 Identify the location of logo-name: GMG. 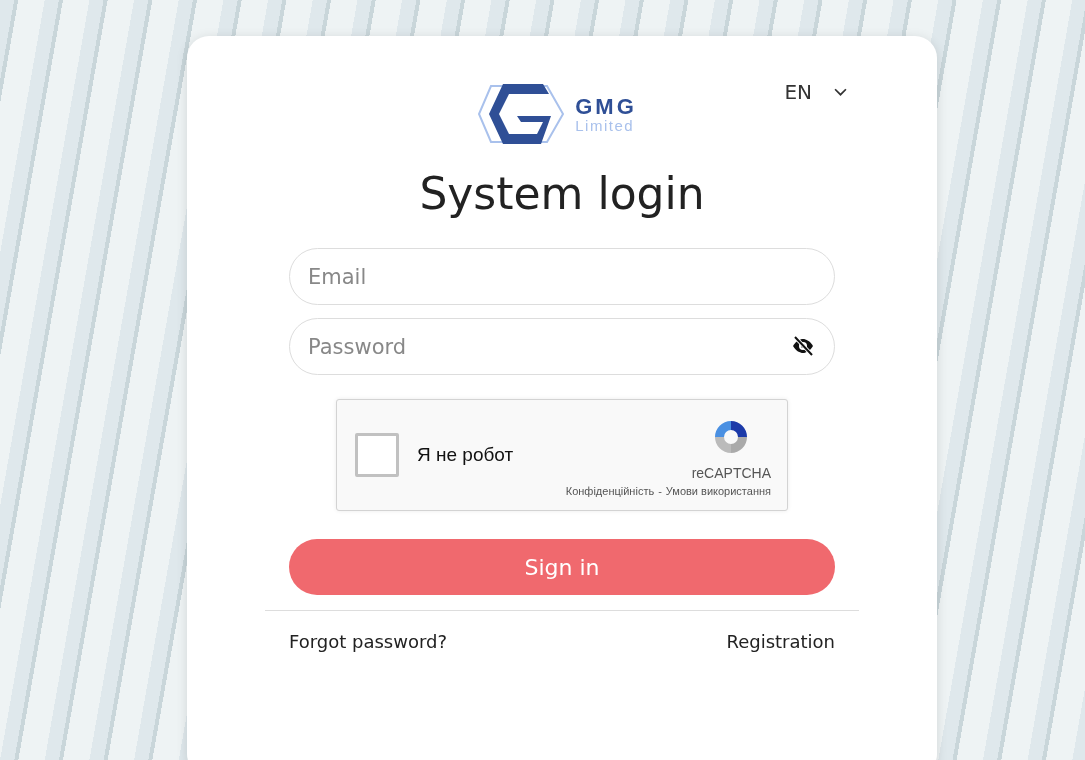
(606, 106).